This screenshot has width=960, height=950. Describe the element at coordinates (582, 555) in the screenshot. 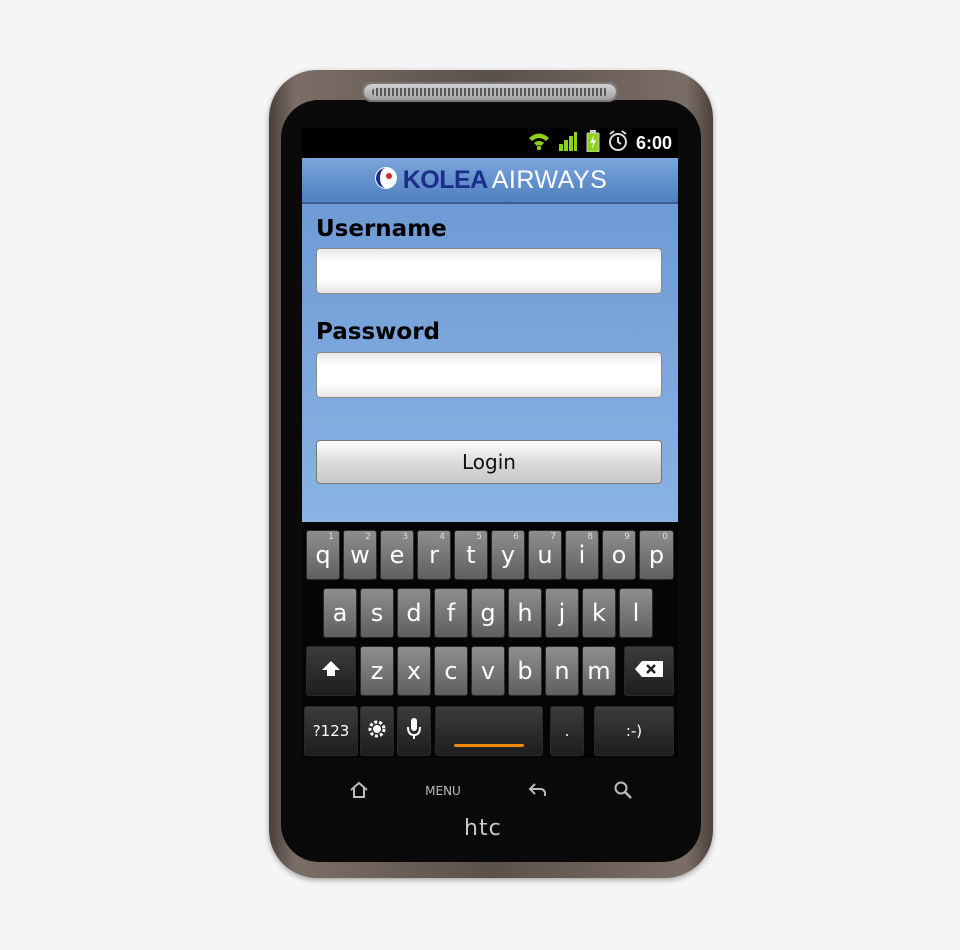

I see `key-i: 8i` at that location.